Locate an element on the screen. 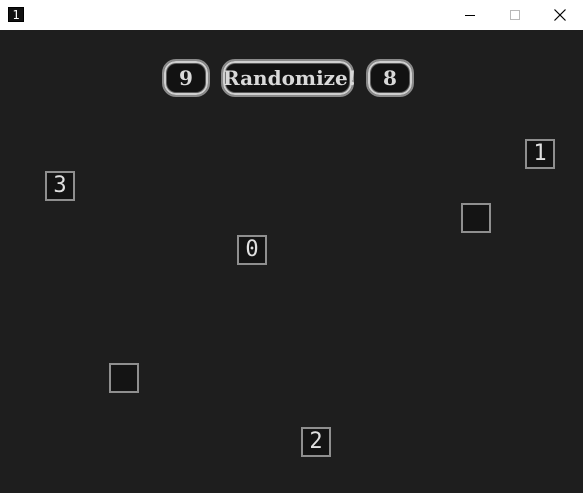  minimize-button is located at coordinates (470, 15).